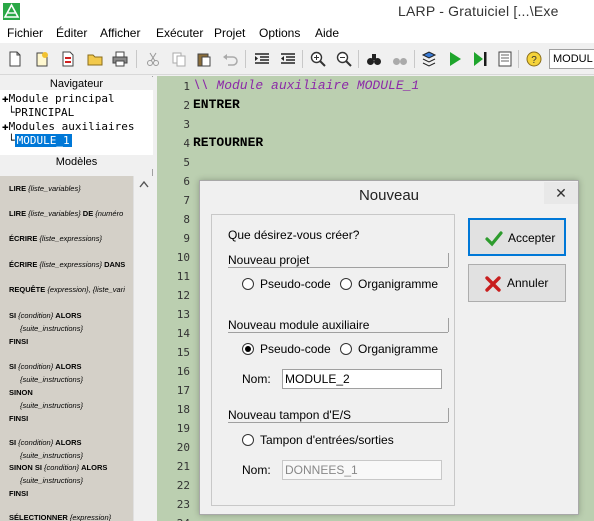  What do you see at coordinates (528, 283) in the screenshot?
I see `cancel-button-label: Annuler` at bounding box center [528, 283].